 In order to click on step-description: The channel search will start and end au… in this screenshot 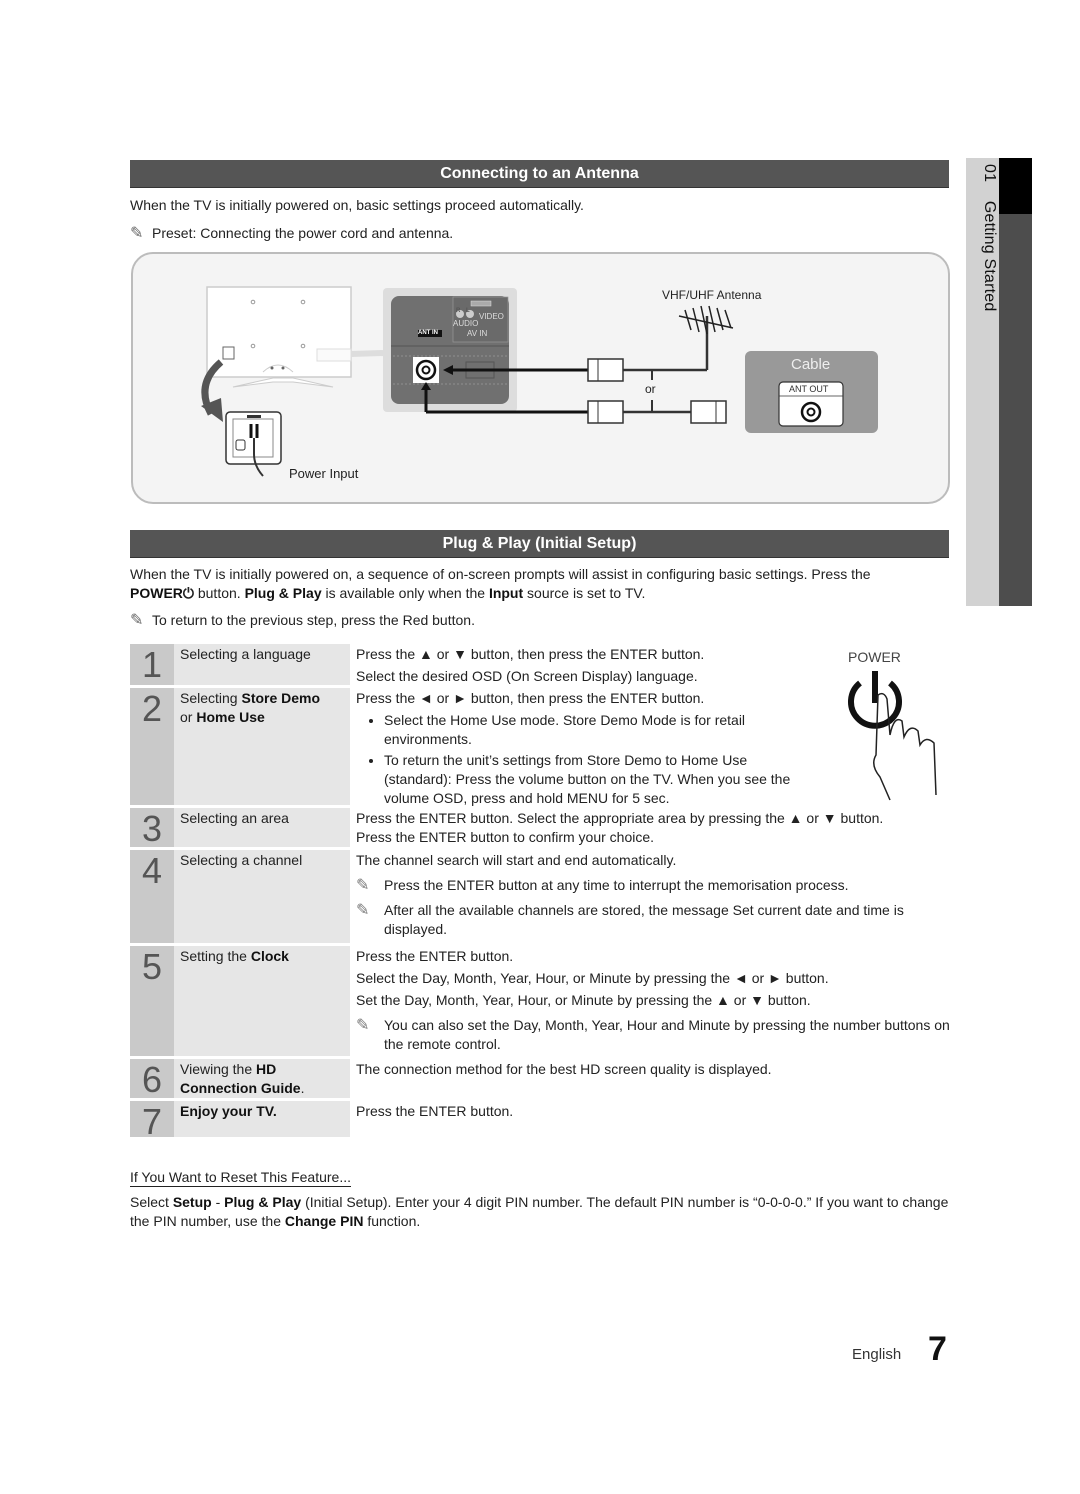, I will do `click(630, 894)`.